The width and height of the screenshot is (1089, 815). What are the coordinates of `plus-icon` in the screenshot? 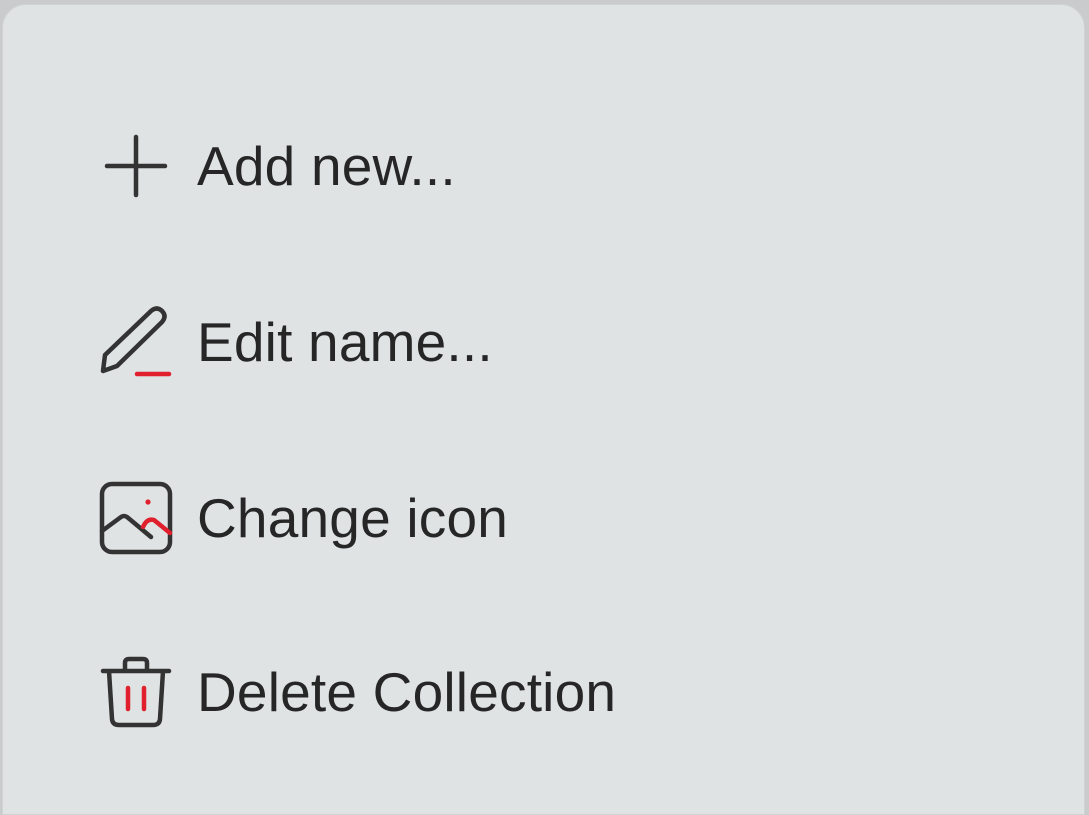 It's located at (136, 166).